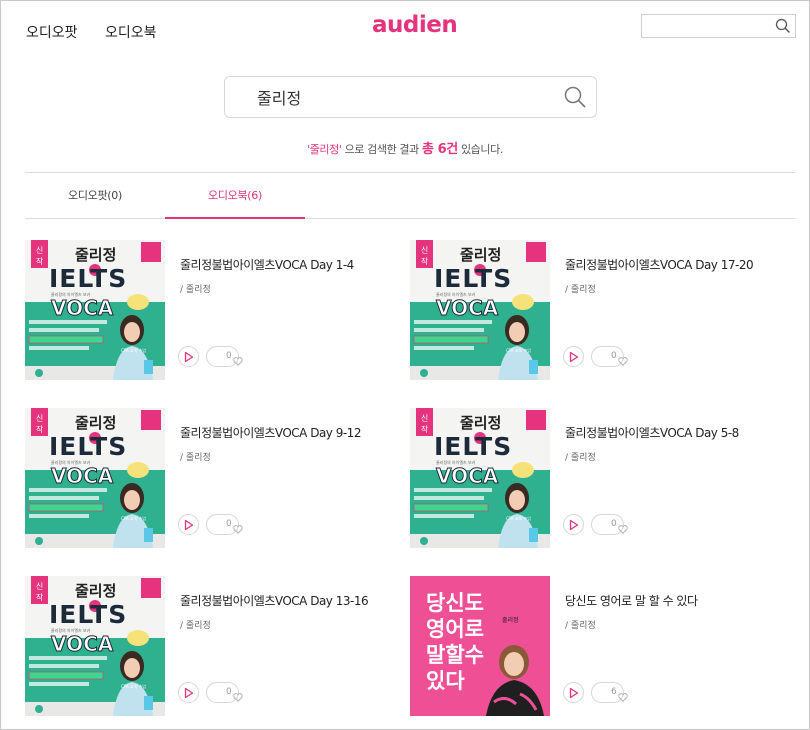 The image size is (810, 730). Describe the element at coordinates (445, 681) in the screenshot. I see `svg-text: 있다` at that location.